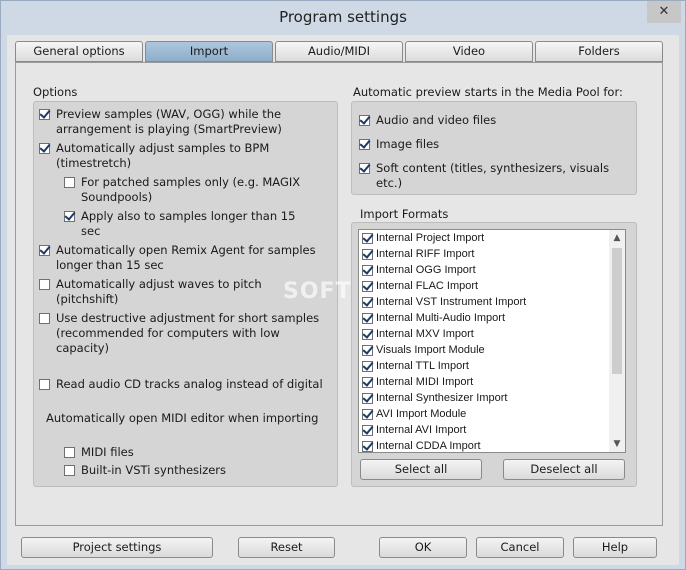 Image resolution: width=686 pixels, height=570 pixels. What do you see at coordinates (520, 547) in the screenshot?
I see `cancel-button: Cancel` at bounding box center [520, 547].